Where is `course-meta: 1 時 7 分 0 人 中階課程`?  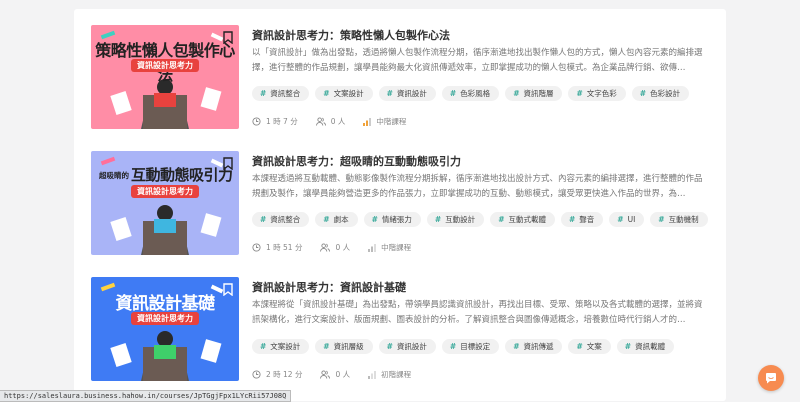
course-meta: 1 時 7 分 0 人 中階課程 is located at coordinates (338, 121).